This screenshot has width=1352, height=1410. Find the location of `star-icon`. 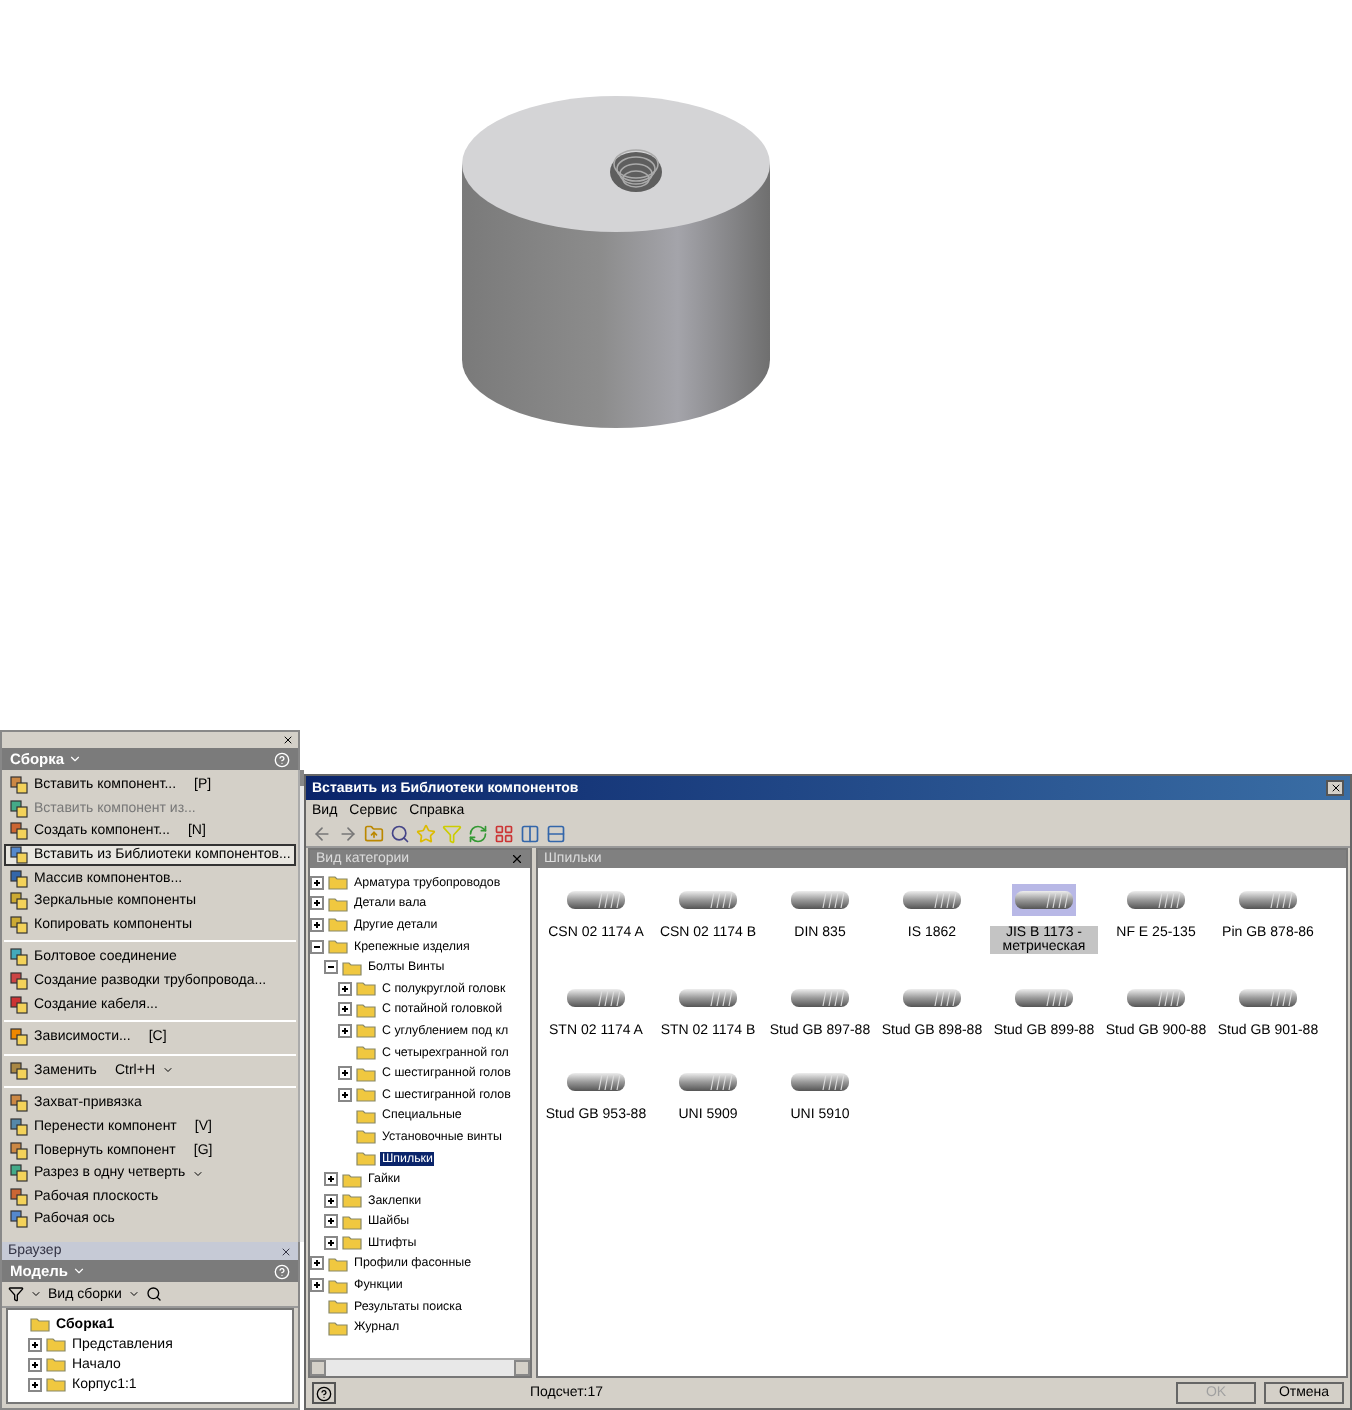

star-icon is located at coordinates (426, 833).